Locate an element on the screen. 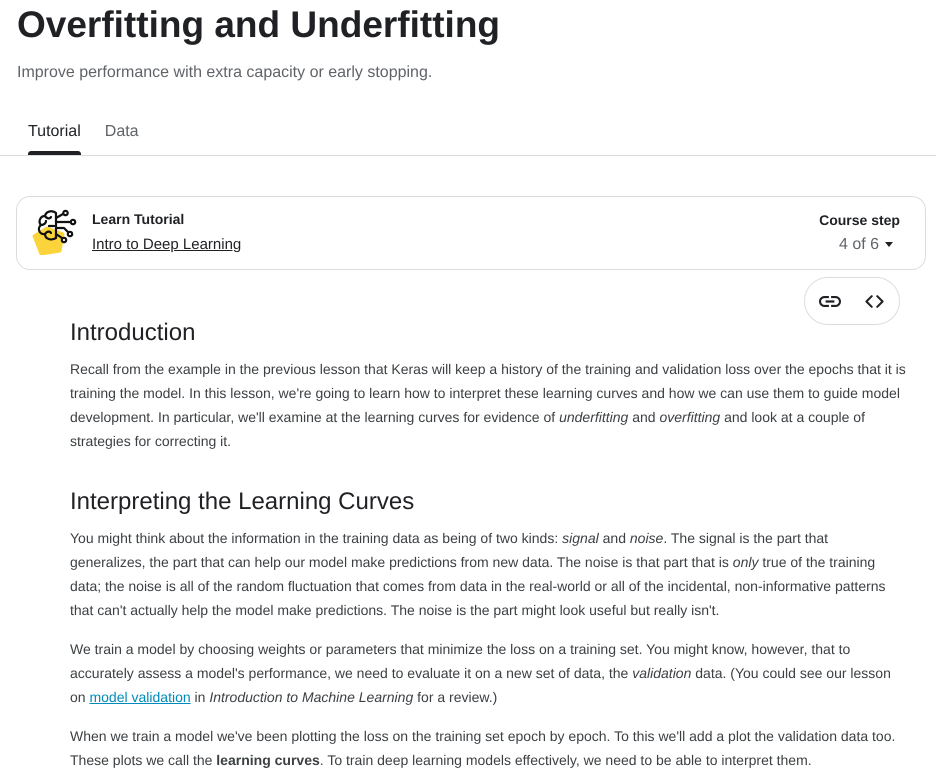  tab: Data is located at coordinates (121, 134).